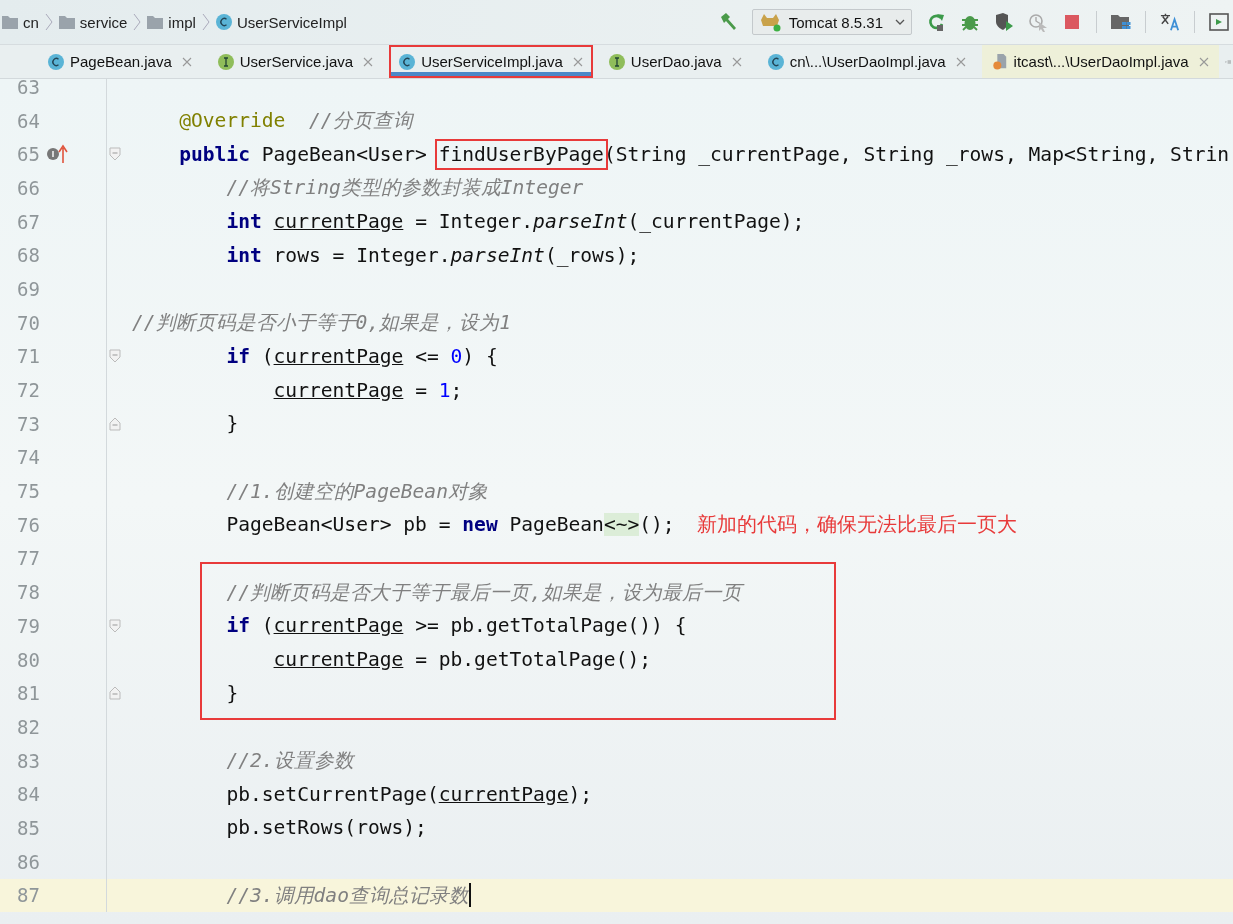 The height and width of the screenshot is (924, 1233). Describe the element at coordinates (831, 22) in the screenshot. I see `run-configuration-dropdown: Tomcat 8.5.31` at that location.